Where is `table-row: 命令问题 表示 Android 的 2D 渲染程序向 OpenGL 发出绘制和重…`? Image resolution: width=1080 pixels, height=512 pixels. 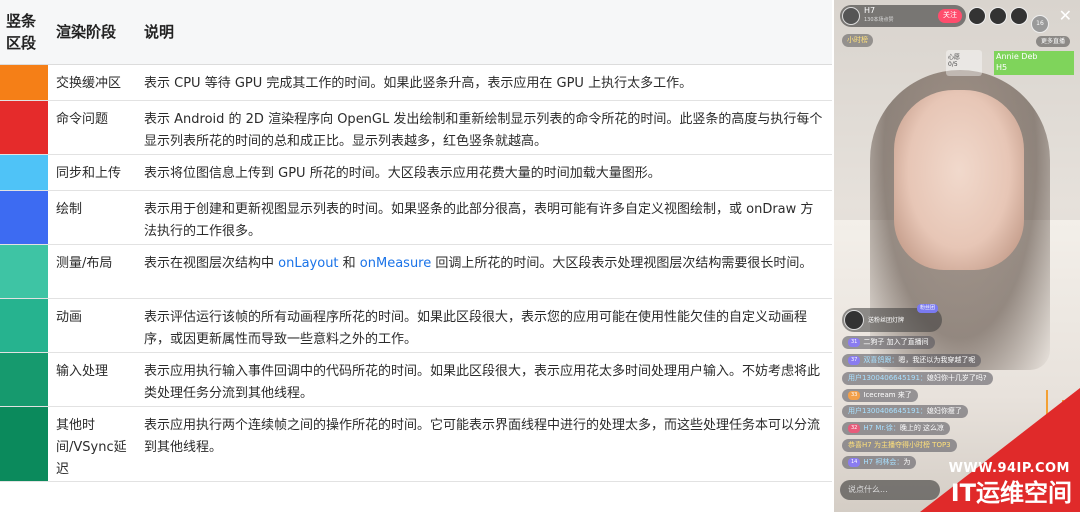 table-row: 命令问题 表示 Android 的 2D 渲染程序向 OpenGL 发出绘制和重… is located at coordinates (416, 127).